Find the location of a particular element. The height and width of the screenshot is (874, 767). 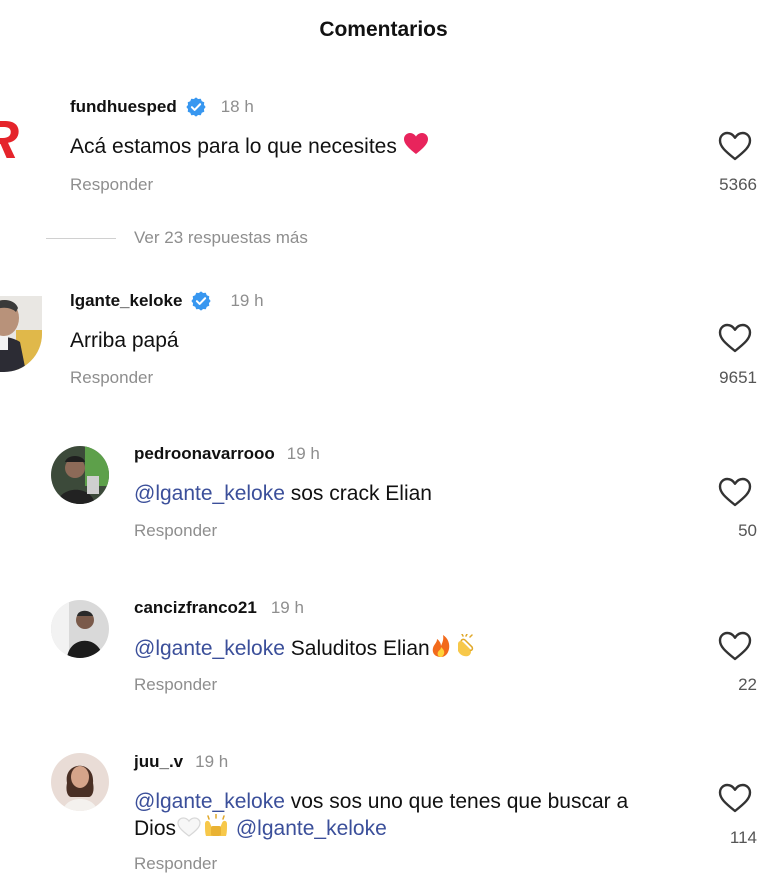

clapping-hands-emoji-icon is located at coordinates (464, 649).